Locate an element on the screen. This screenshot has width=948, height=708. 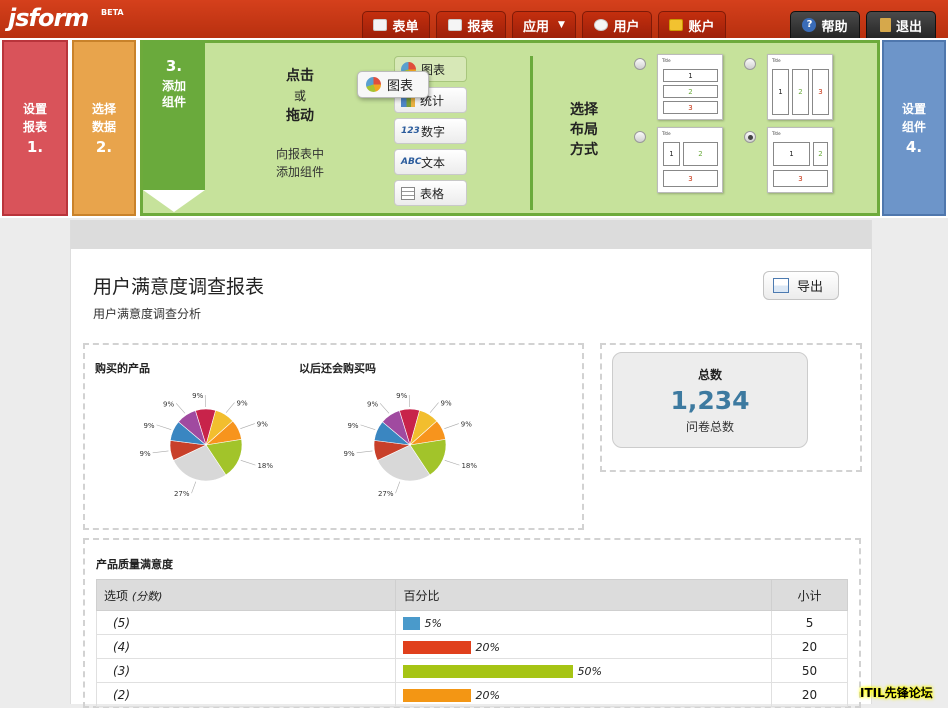
component-text-button: ABC文本 is located at coordinates (430, 162).